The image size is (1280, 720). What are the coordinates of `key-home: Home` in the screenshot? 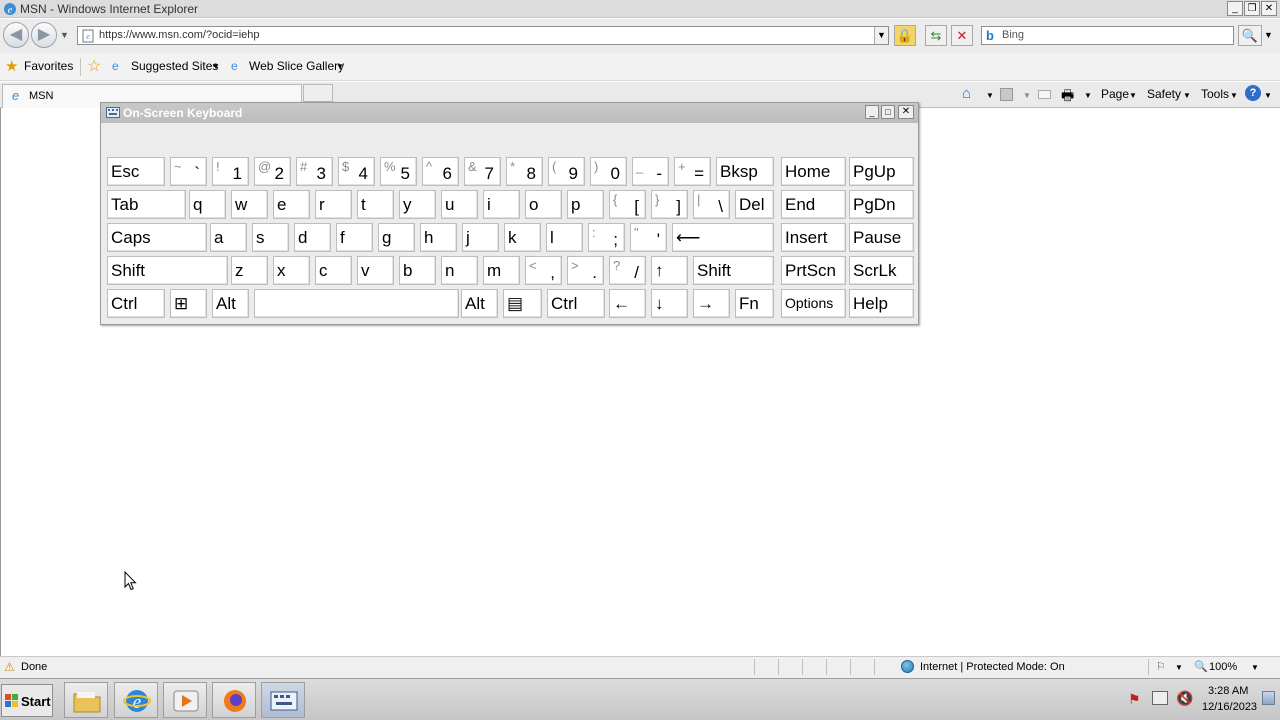 It's located at (813, 171).